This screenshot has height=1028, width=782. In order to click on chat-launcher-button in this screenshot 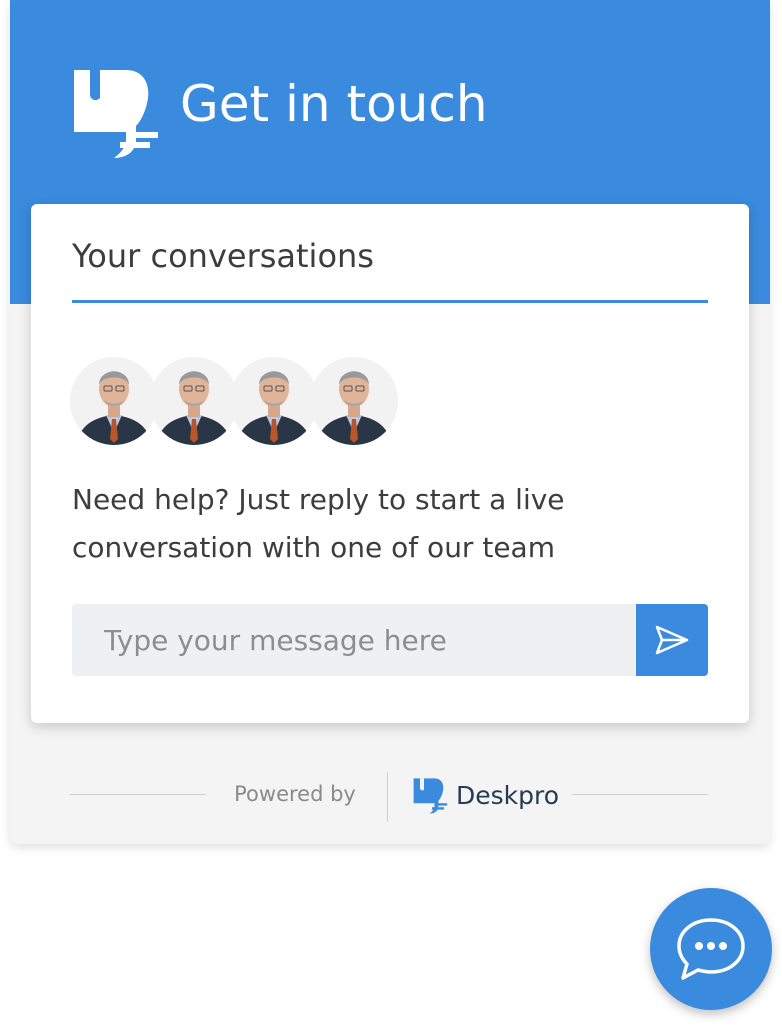, I will do `click(711, 949)`.